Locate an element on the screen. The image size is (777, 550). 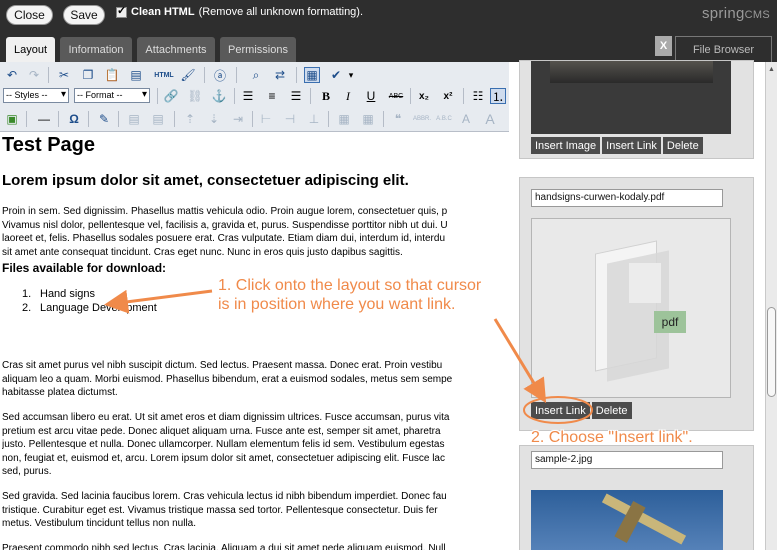
align-center-icon: ≡ is located at coordinates (272, 96).